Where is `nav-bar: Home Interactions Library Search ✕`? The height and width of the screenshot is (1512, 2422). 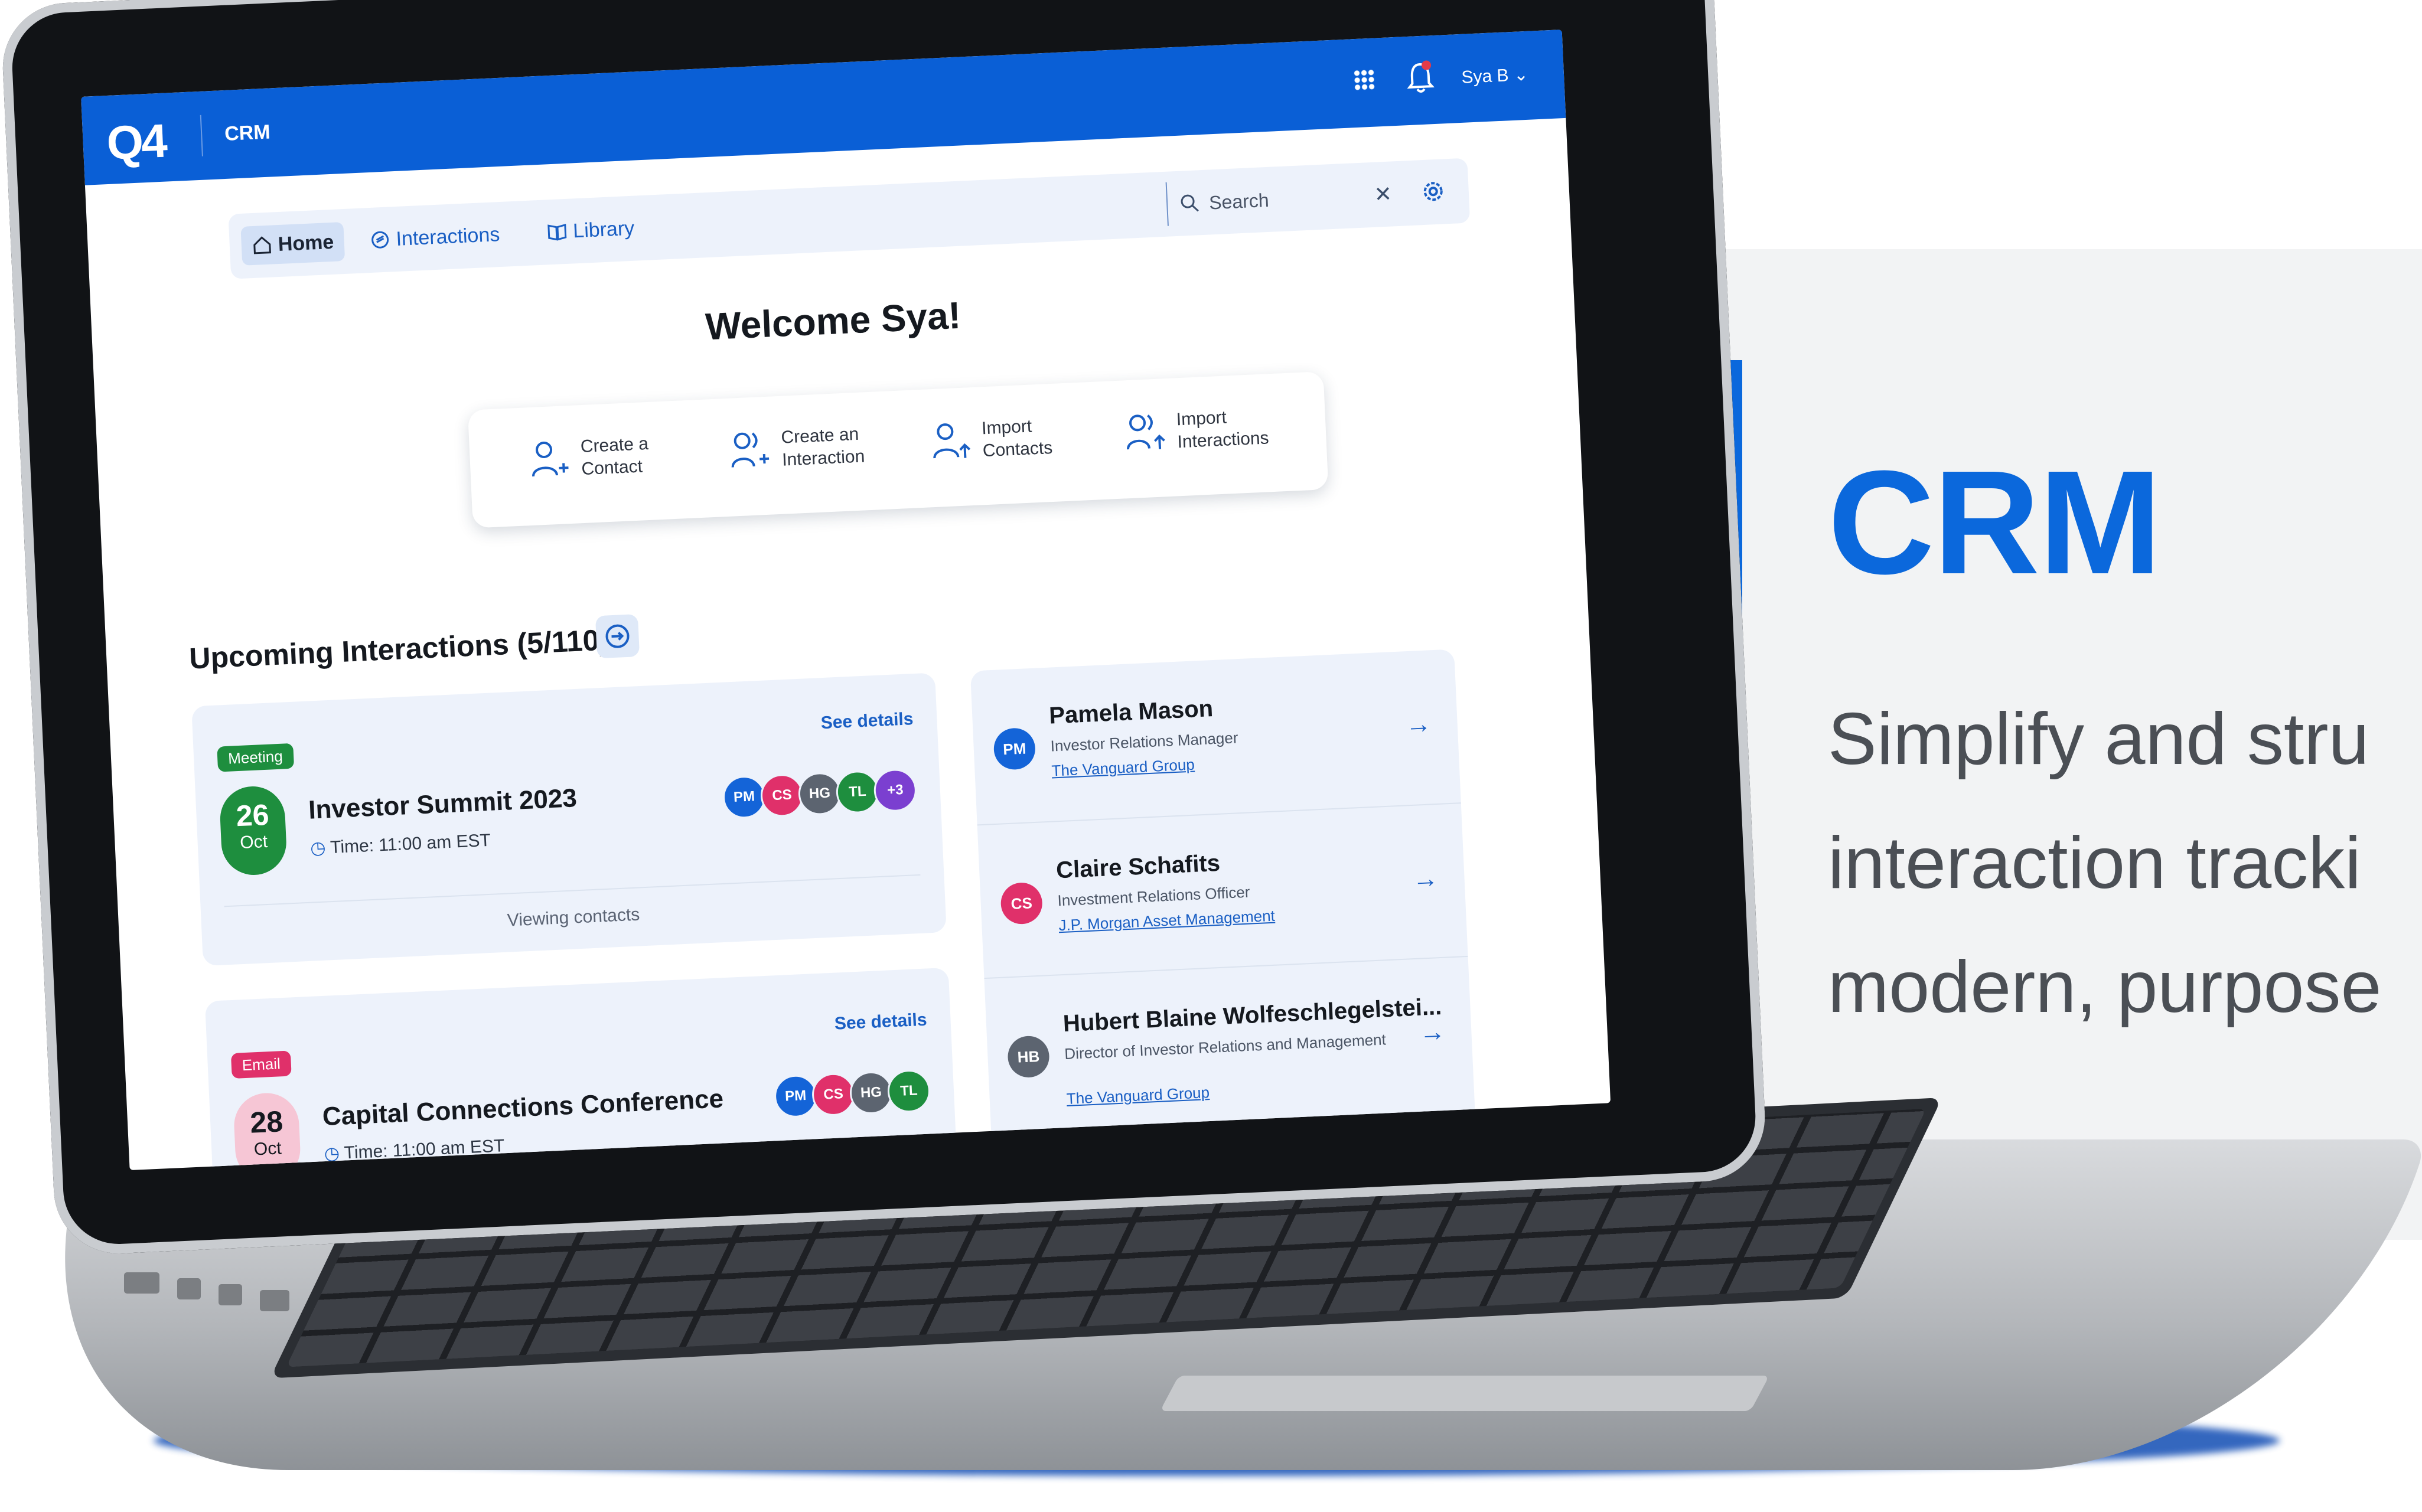 nav-bar: Home Interactions Library Search ✕ is located at coordinates (849, 218).